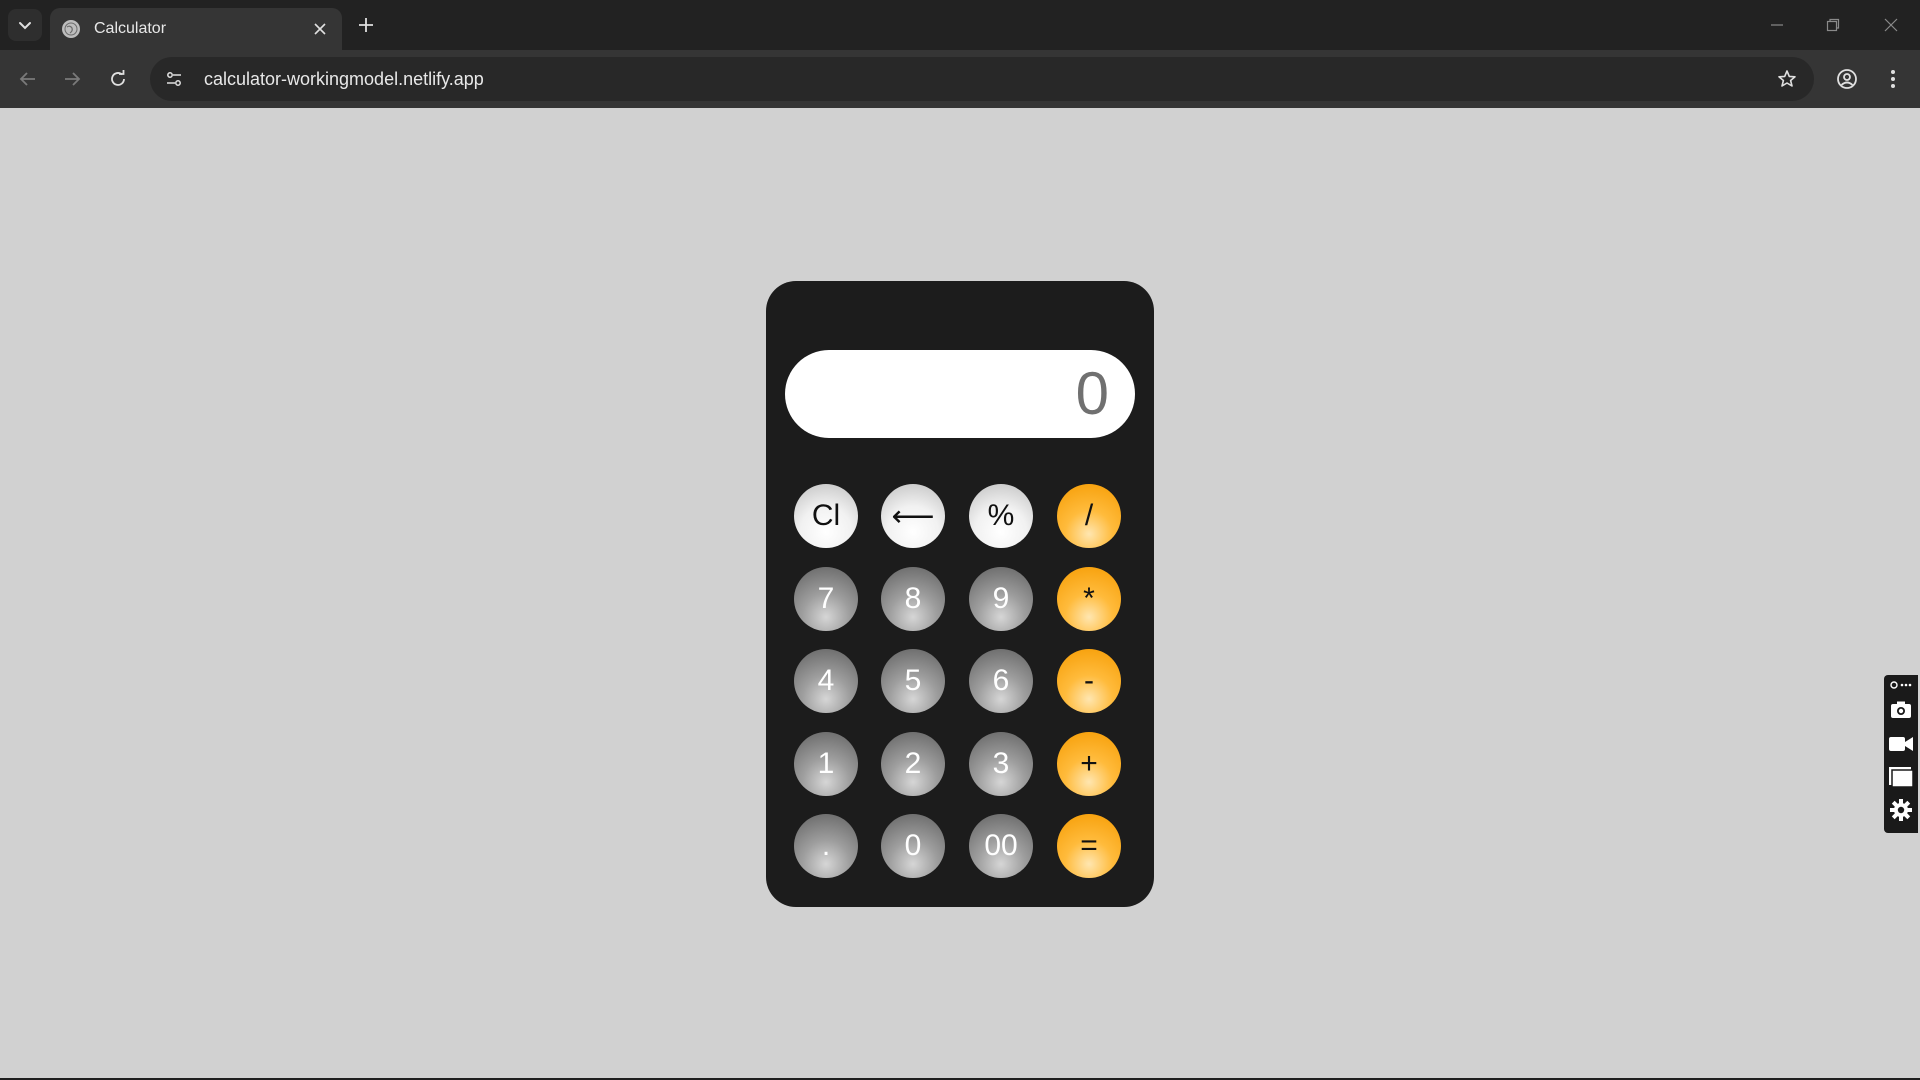 This screenshot has width=1920, height=1080. What do you see at coordinates (1901, 777) in the screenshot?
I see `window-icon` at bounding box center [1901, 777].